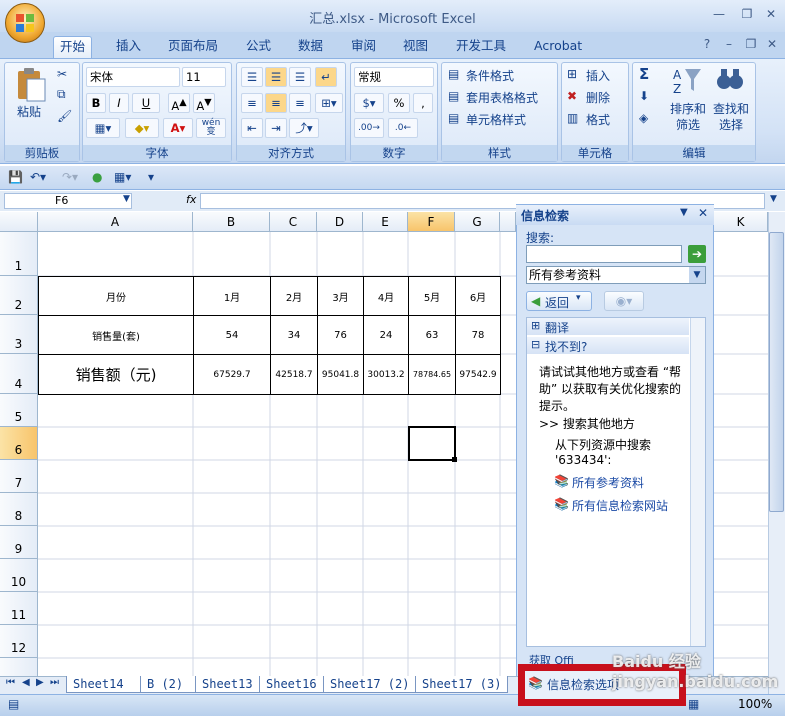  Describe the element at coordinates (38, 177) in the screenshot. I see `undo-icon: ↶▾` at that location.